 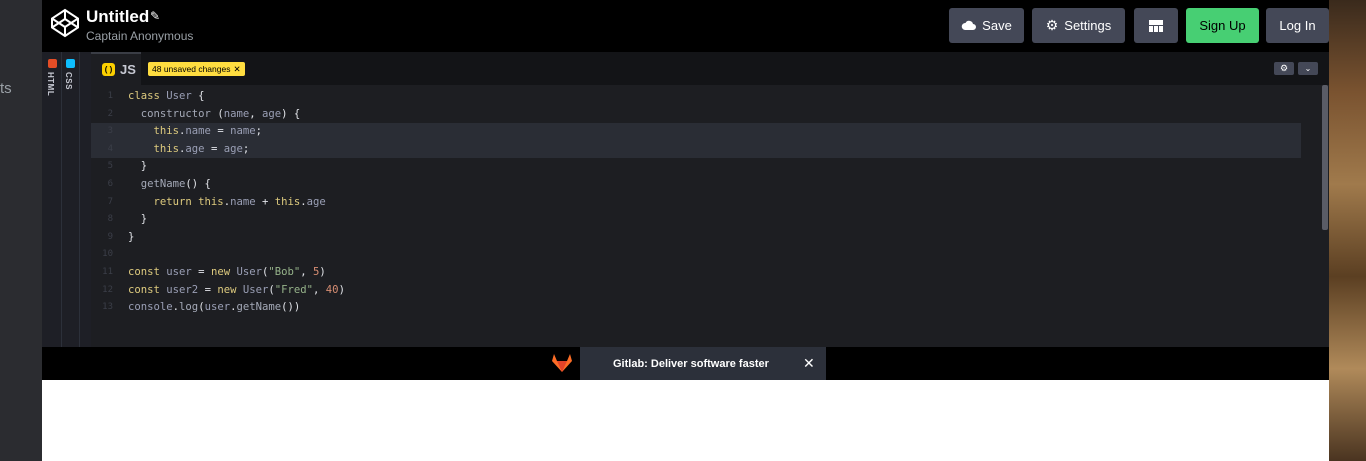 I want to click on code-text: class User {, so click(x=166, y=96).